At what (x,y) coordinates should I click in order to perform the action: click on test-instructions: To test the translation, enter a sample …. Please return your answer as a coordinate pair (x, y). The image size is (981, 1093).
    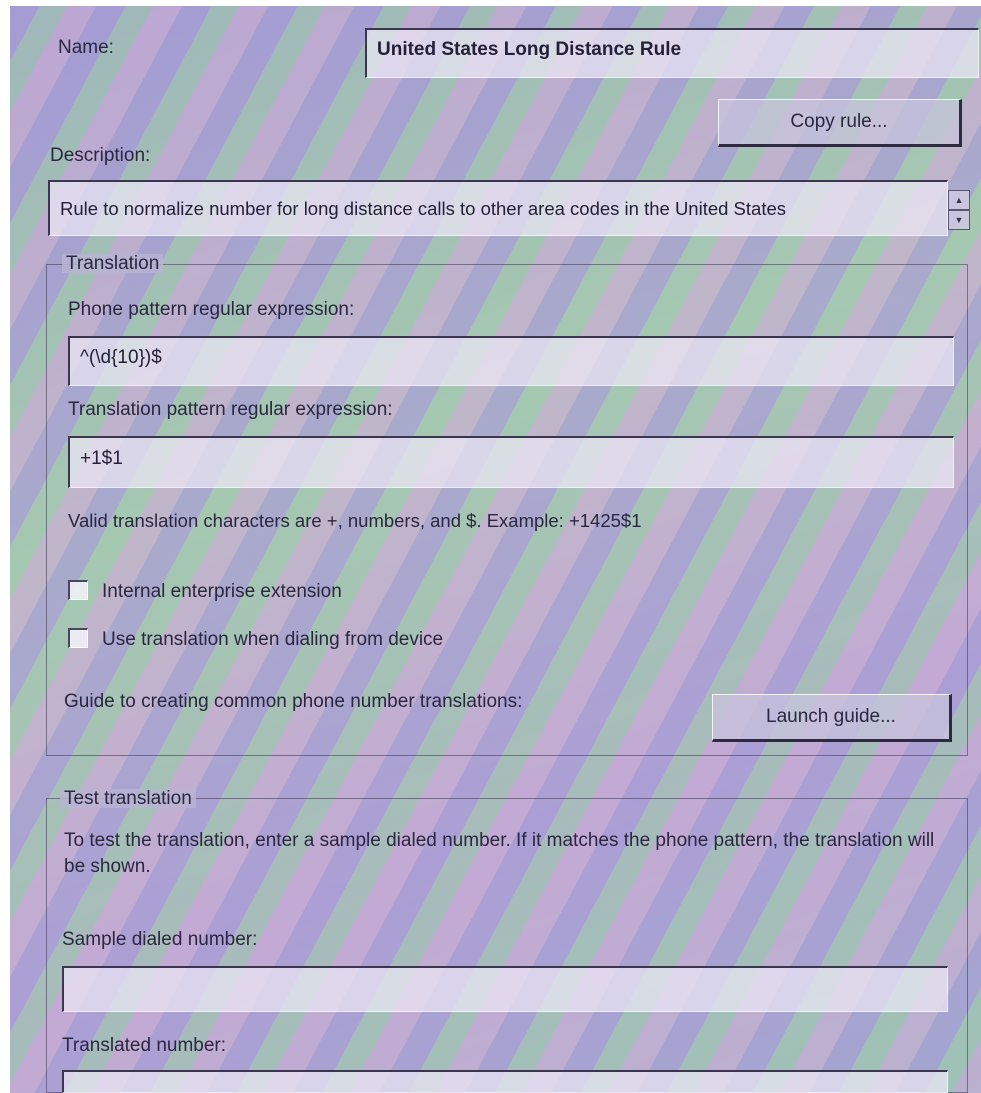
    Looking at the image, I should click on (499, 853).